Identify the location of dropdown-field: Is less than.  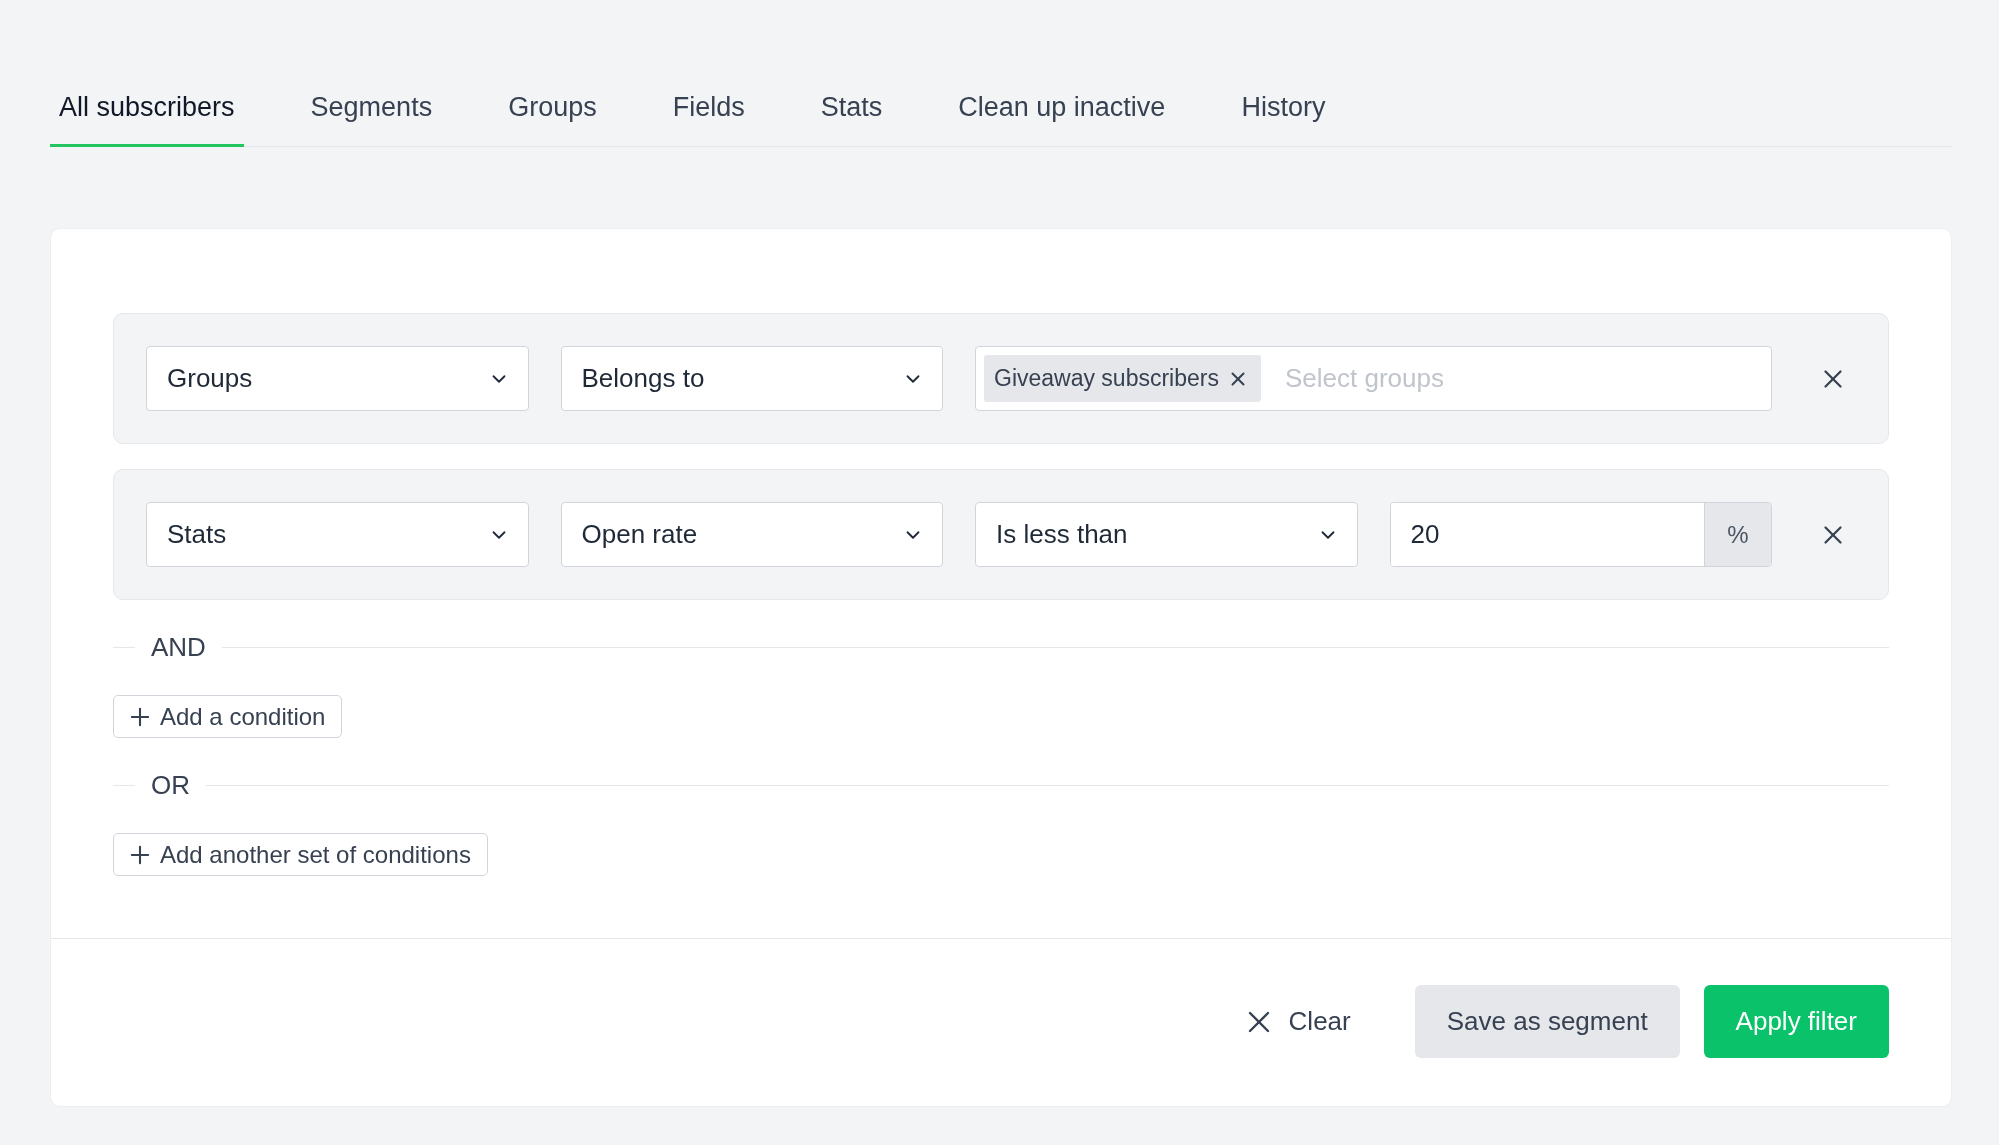
(1166, 534).